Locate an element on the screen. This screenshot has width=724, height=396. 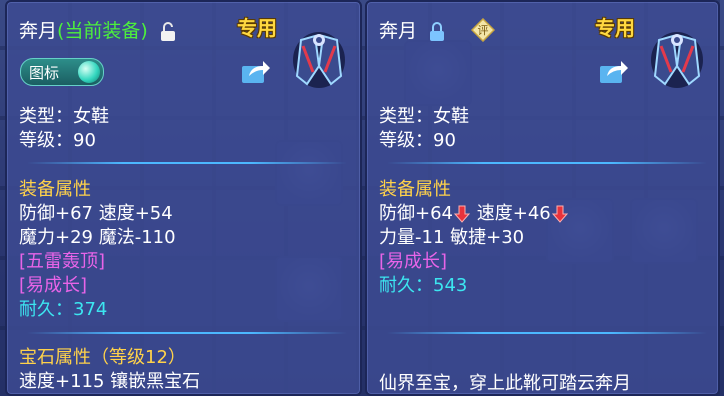
equipped-tag: (当前装备) is located at coordinates (102, 31).